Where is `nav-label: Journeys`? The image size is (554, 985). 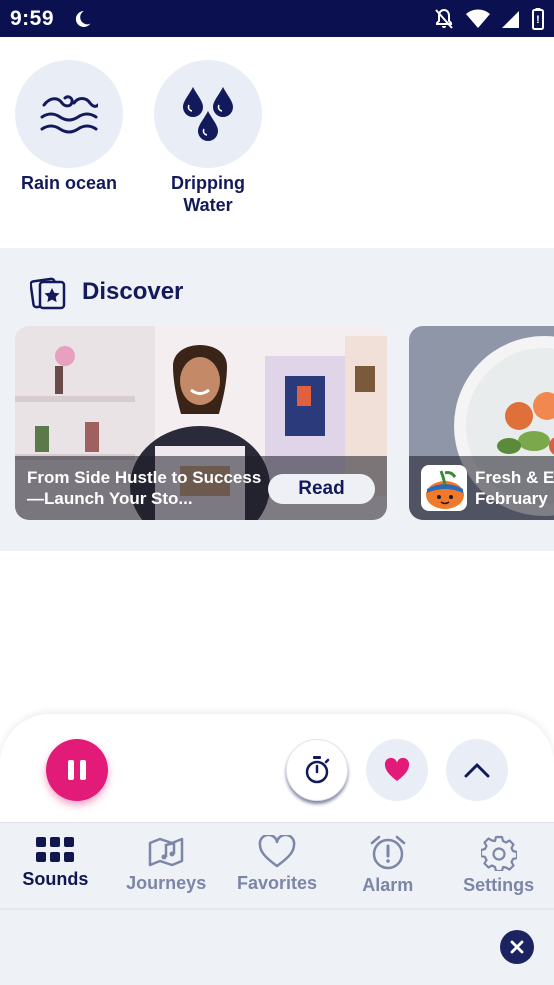
nav-label: Journeys is located at coordinates (166, 883).